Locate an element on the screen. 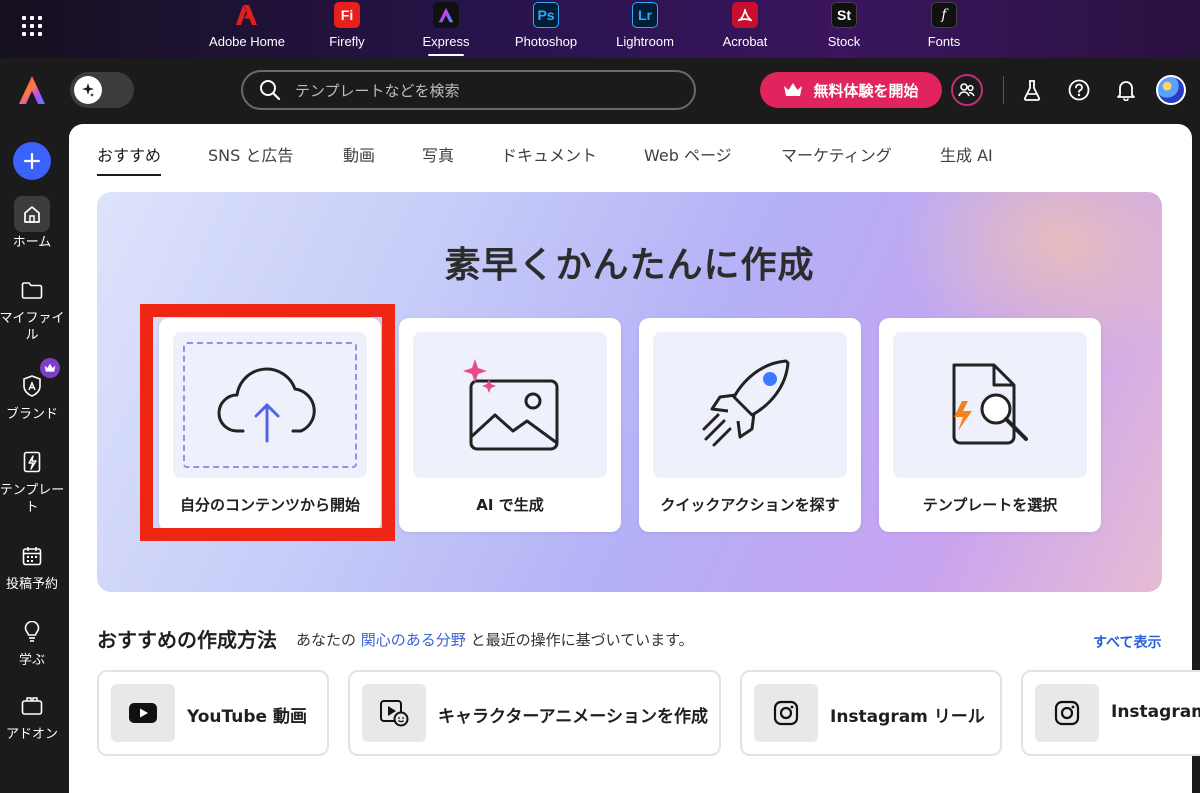 The width and height of the screenshot is (1200, 793). card-label: 自分のコンテンツから開始 is located at coordinates (269, 505).